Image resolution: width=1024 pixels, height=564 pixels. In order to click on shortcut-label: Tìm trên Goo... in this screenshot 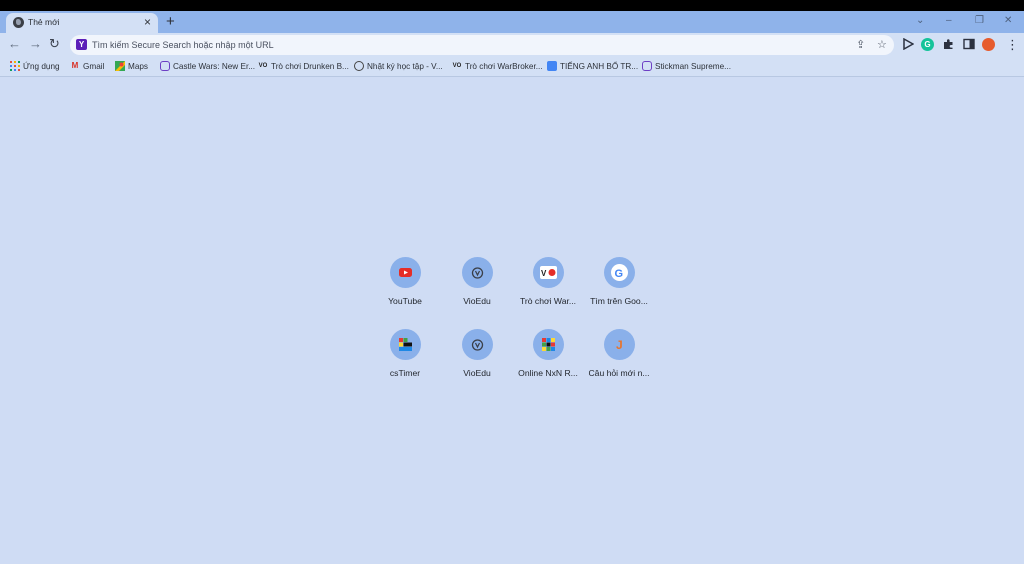, I will do `click(619, 301)`.